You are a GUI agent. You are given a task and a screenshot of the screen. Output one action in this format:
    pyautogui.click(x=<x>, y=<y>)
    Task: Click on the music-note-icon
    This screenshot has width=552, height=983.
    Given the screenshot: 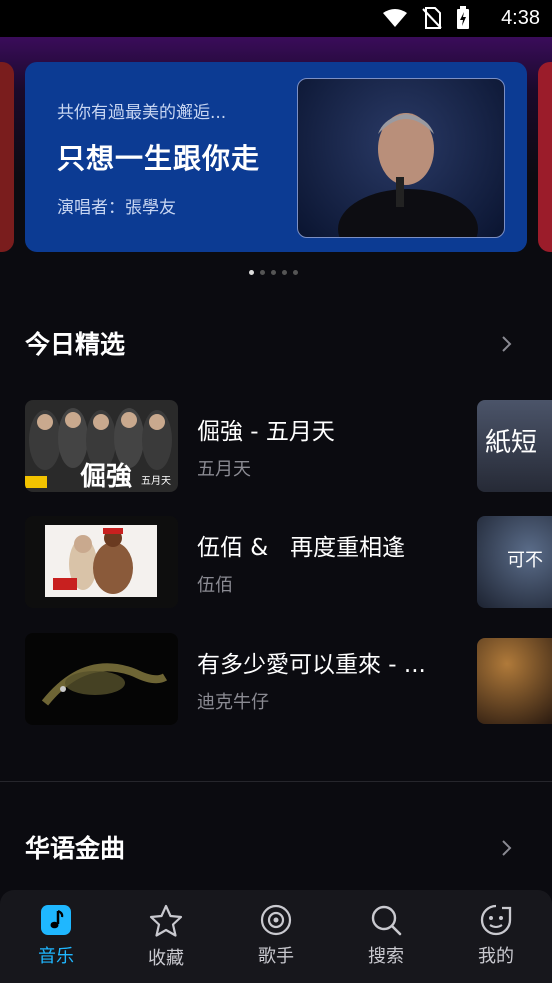 What is the action you would take?
    pyautogui.click(x=56, y=920)
    